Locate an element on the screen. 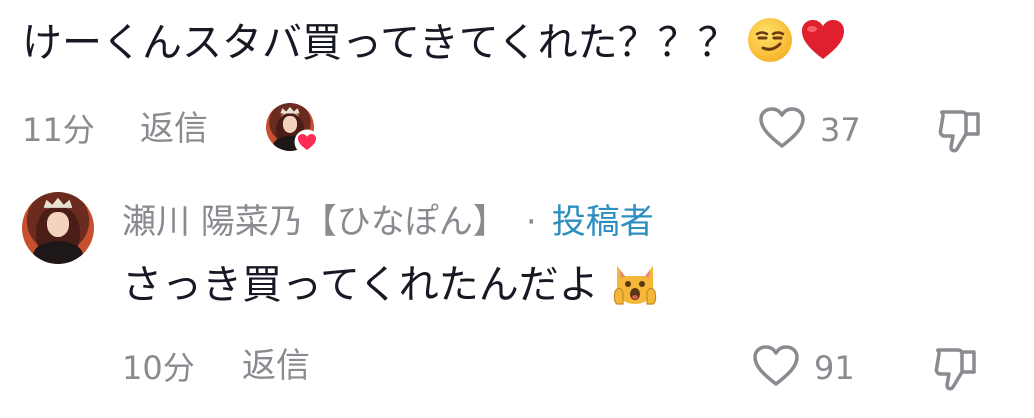  heart-badge-icon is located at coordinates (307, 142).